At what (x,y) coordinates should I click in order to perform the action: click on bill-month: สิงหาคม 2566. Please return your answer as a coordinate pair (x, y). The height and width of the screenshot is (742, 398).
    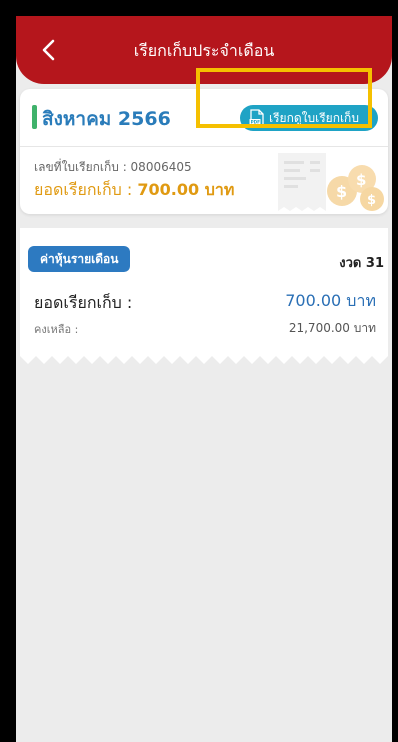
    Looking at the image, I should click on (106, 119).